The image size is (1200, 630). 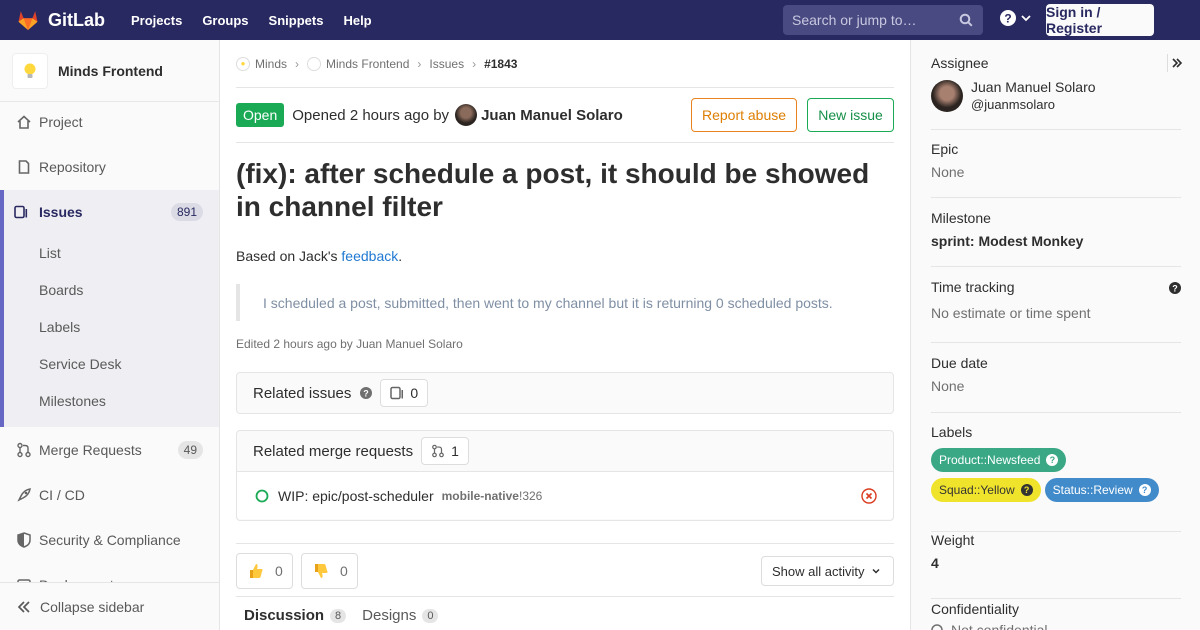 What do you see at coordinates (445, 451) in the screenshot?
I see `related-mrs-count: 1` at bounding box center [445, 451].